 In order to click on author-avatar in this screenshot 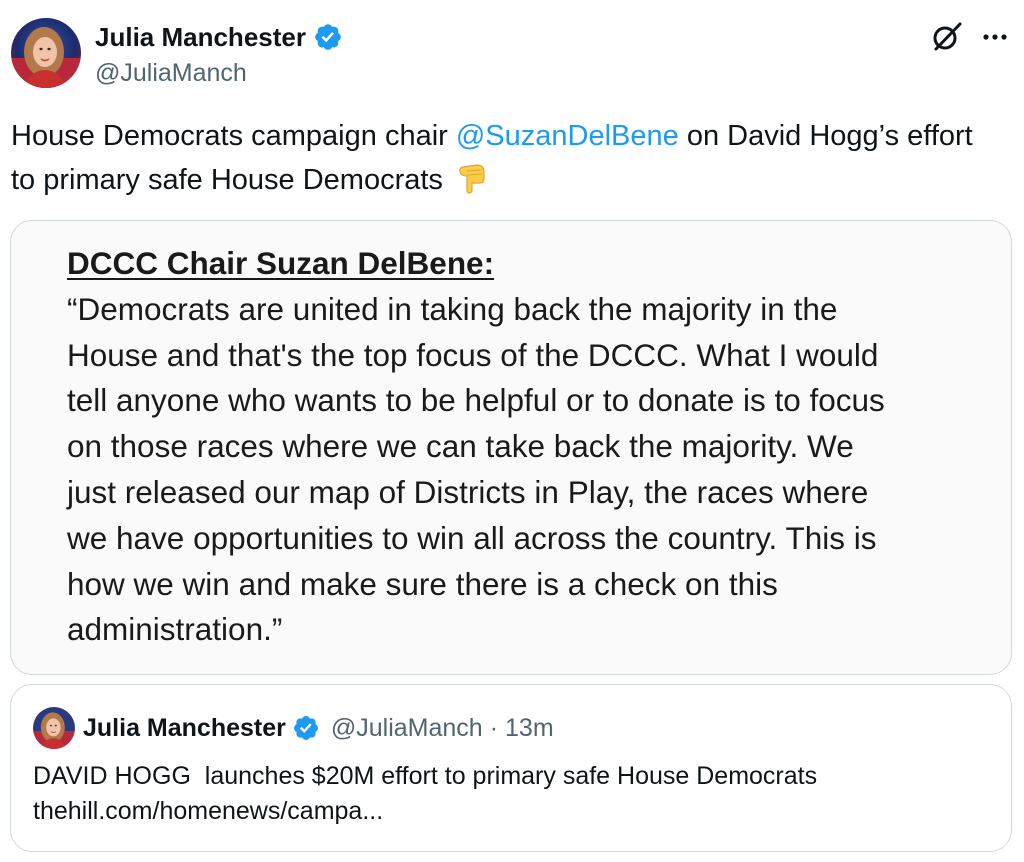, I will do `click(46, 53)`.